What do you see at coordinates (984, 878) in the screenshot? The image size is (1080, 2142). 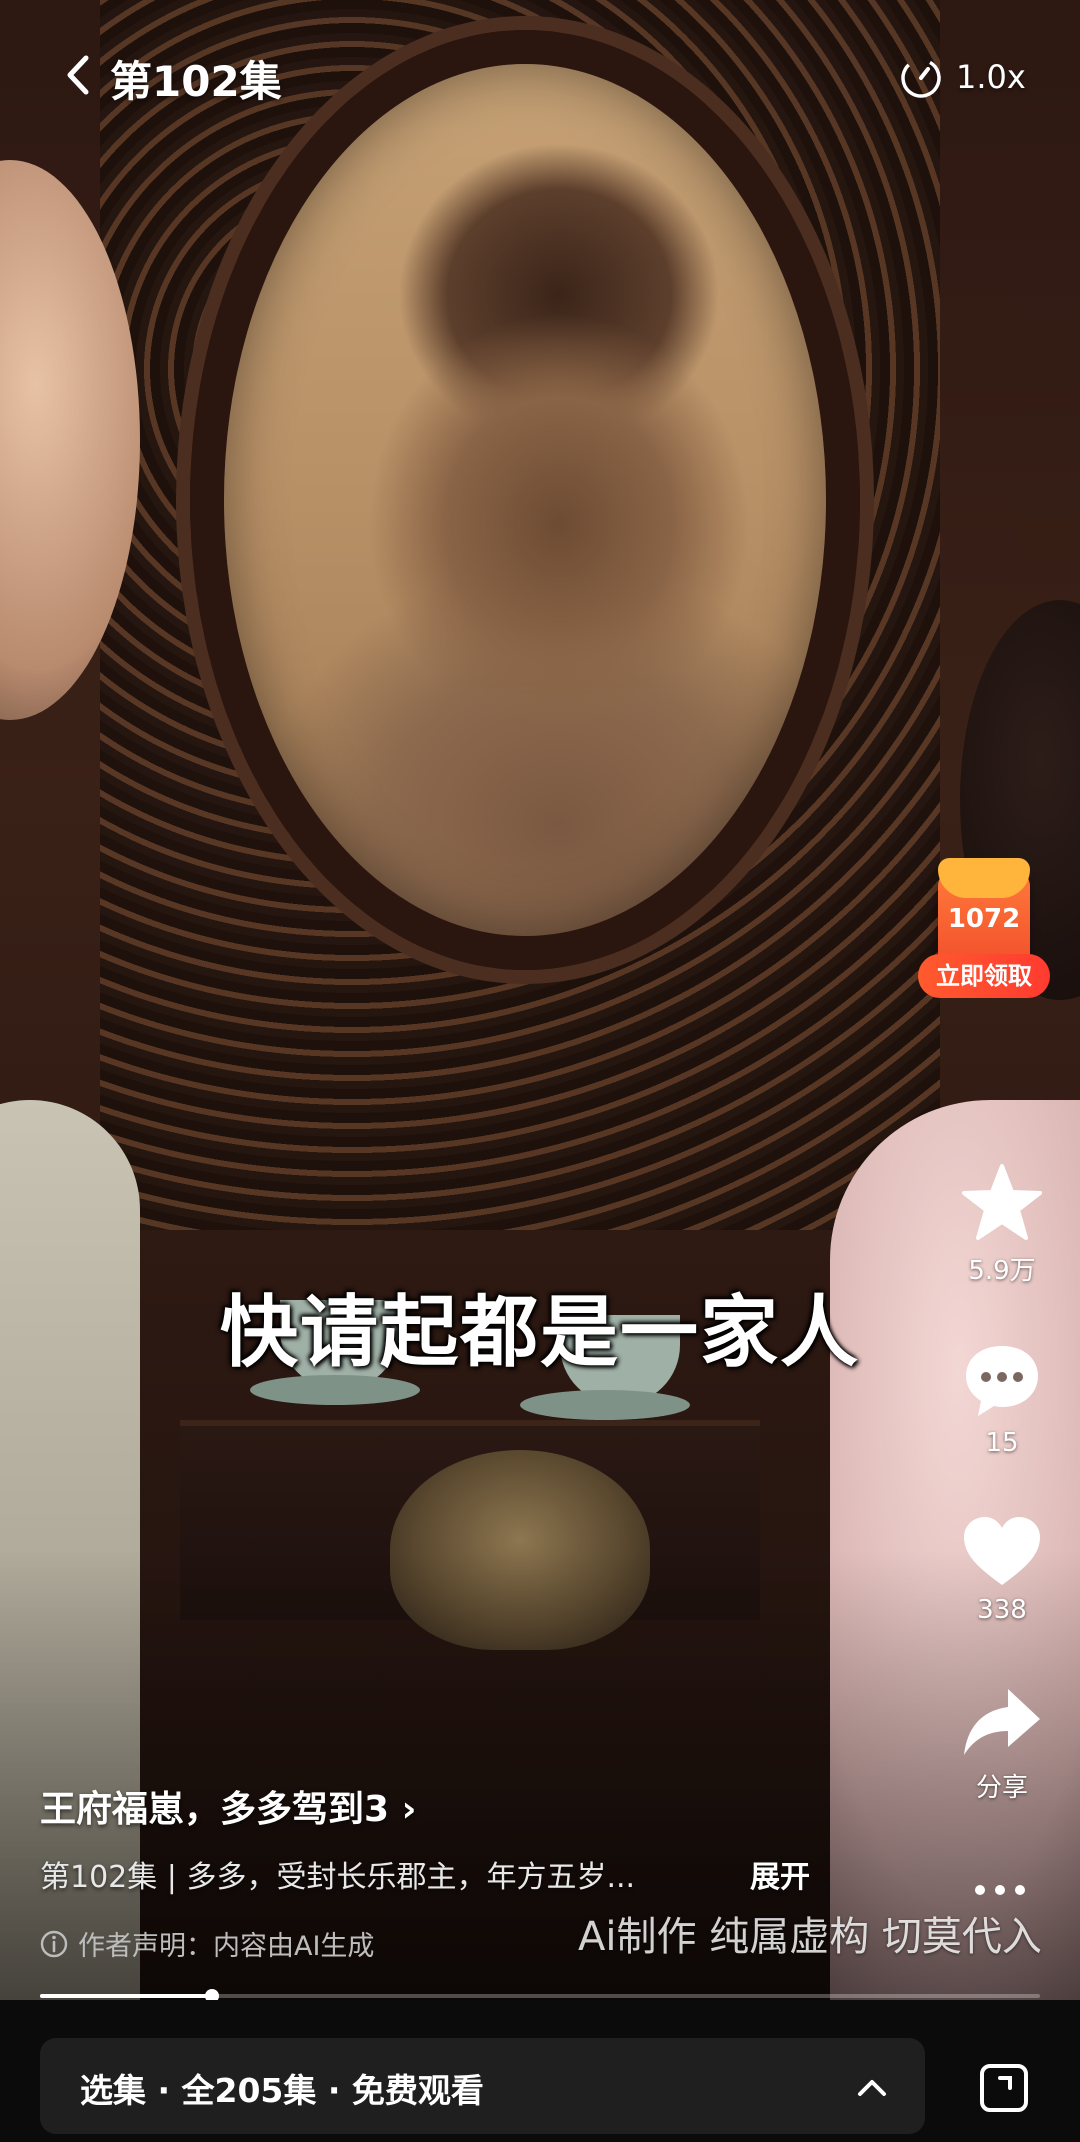 I see `red-envelope-lid` at bounding box center [984, 878].